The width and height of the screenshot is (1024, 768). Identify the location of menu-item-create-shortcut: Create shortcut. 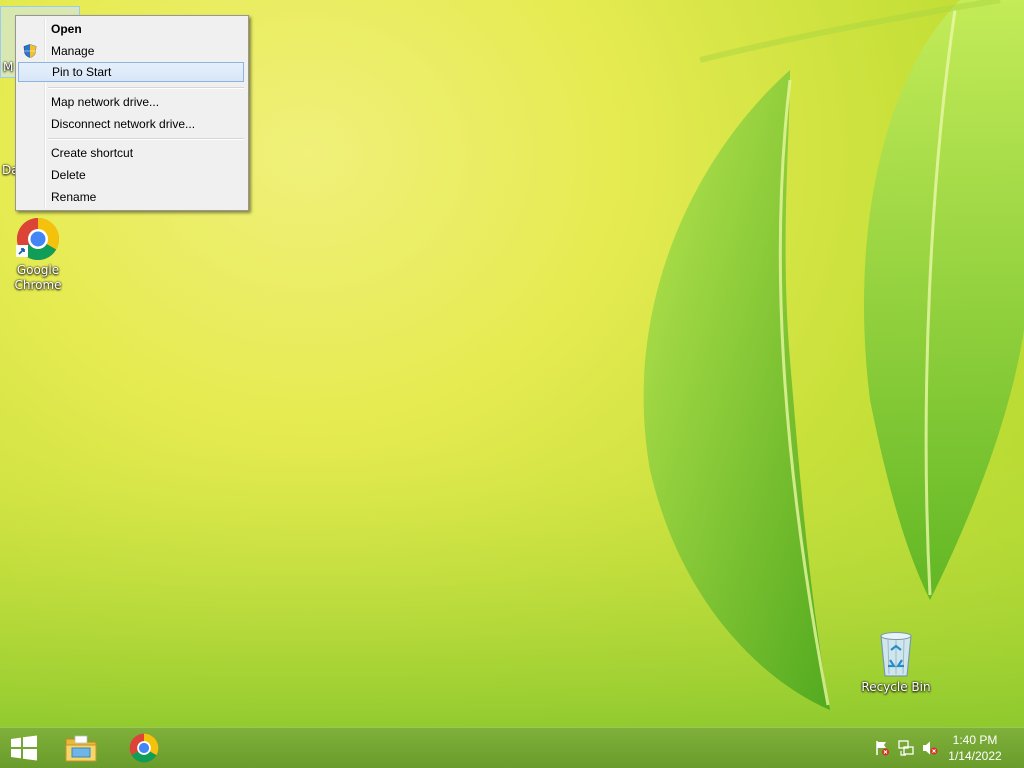
(131, 153).